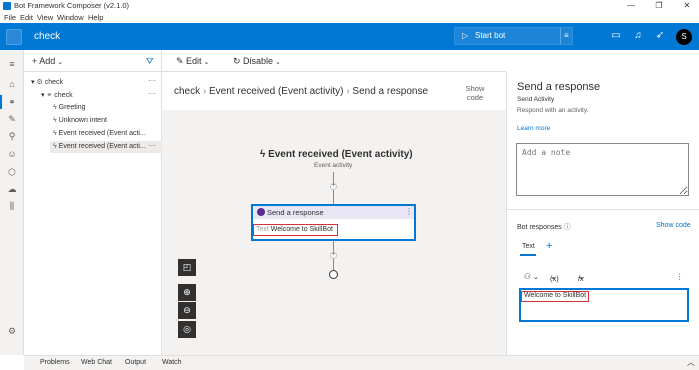  I want to click on edit-label: Edit, so click(194, 61).